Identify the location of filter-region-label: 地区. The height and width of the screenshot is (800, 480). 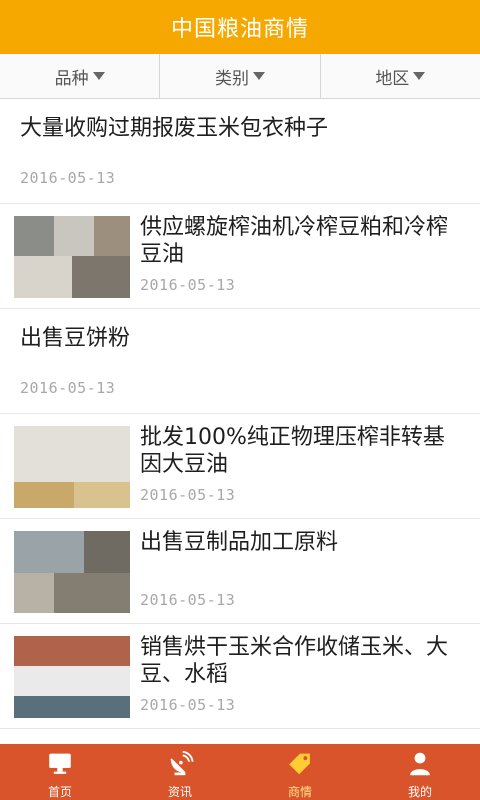
(392, 78).